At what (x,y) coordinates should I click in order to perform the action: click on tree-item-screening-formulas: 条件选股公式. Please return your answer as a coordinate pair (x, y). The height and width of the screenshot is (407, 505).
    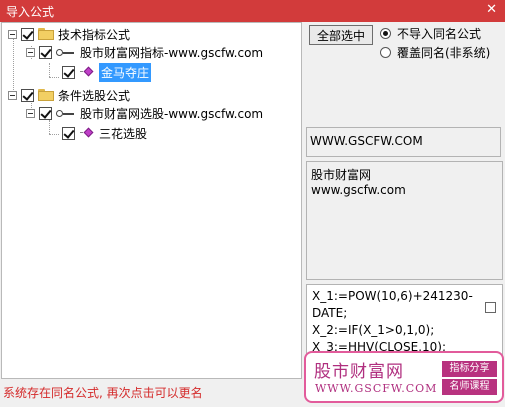
    Looking at the image, I should click on (69, 95).